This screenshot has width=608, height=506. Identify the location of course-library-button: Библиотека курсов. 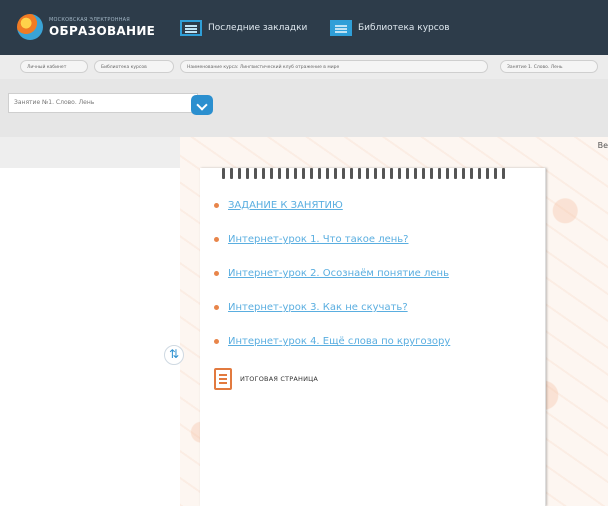
(390, 28).